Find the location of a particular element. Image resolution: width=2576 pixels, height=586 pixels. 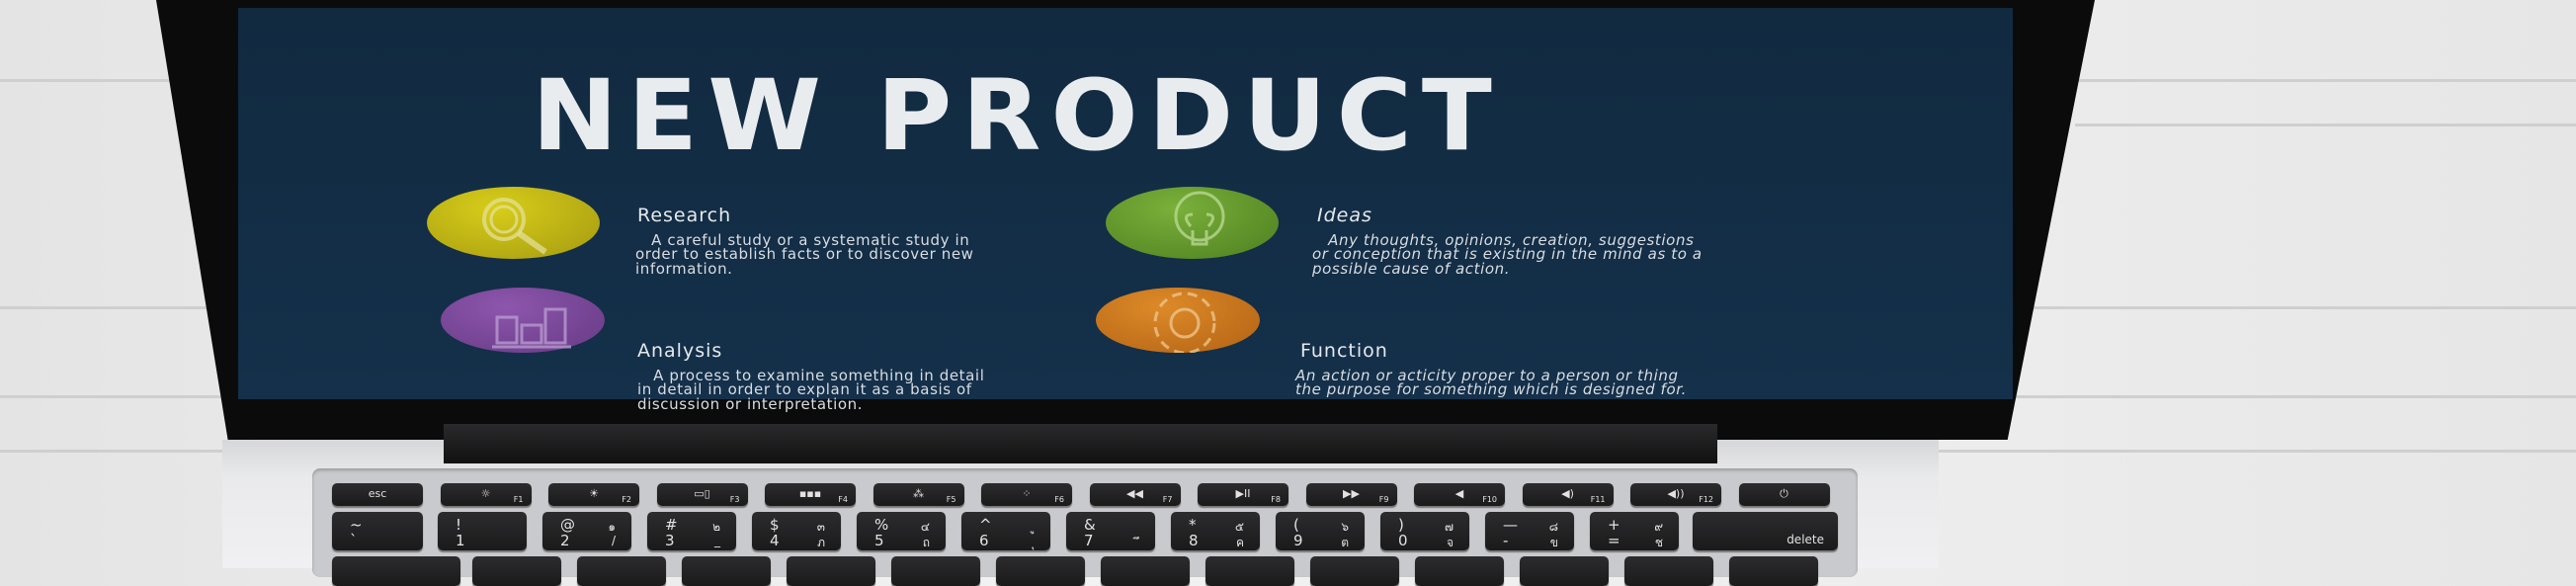

ideas-circle is located at coordinates (1192, 223).